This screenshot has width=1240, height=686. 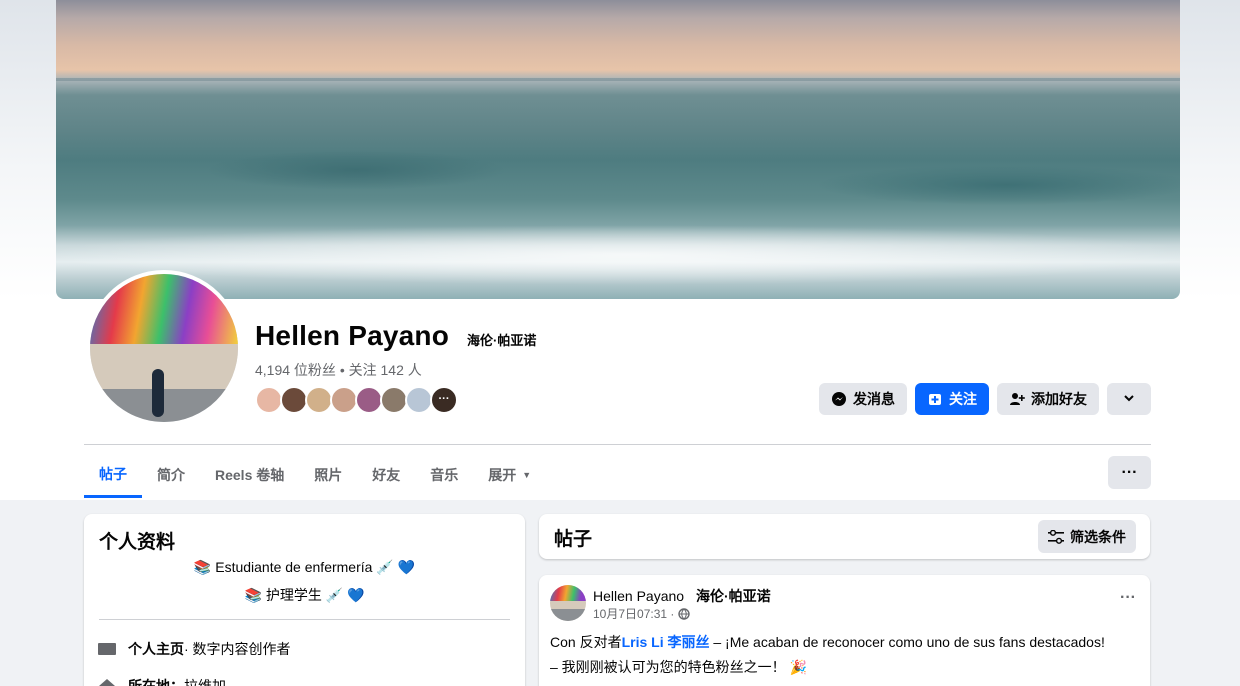 What do you see at coordinates (164, 348) in the screenshot?
I see `profile-avatar` at bounding box center [164, 348].